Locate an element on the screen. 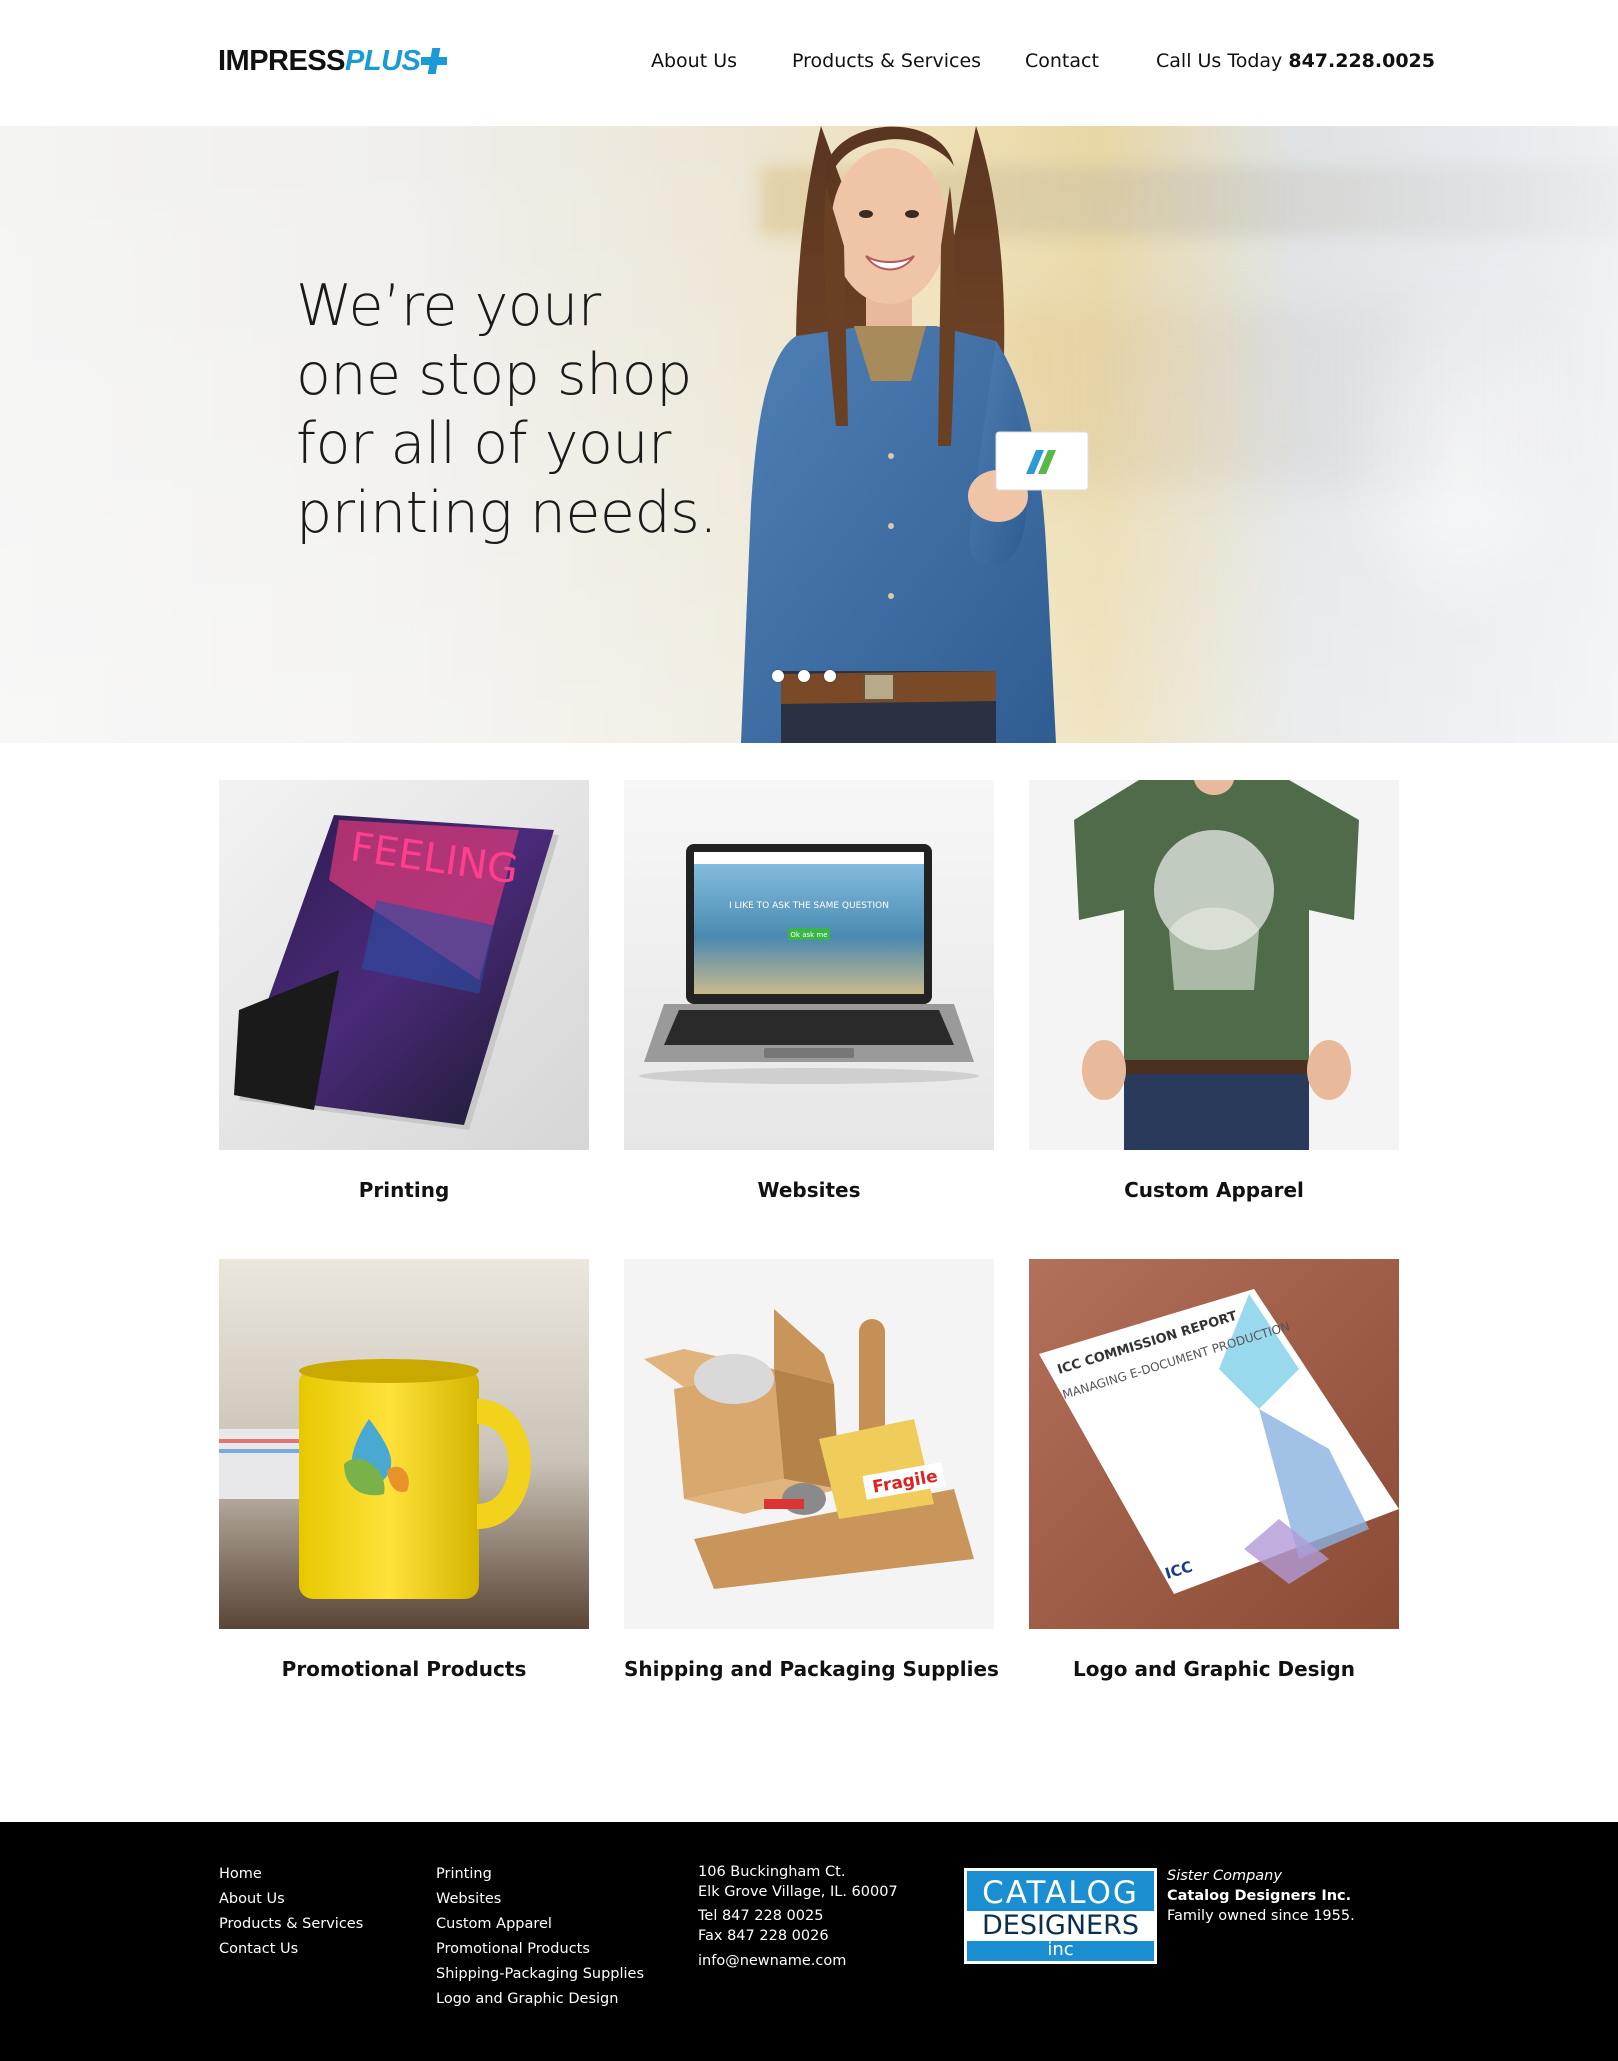 This screenshot has height=2061, width=1618. footer-link-products-services: Products & Services is located at coordinates (291, 1924).